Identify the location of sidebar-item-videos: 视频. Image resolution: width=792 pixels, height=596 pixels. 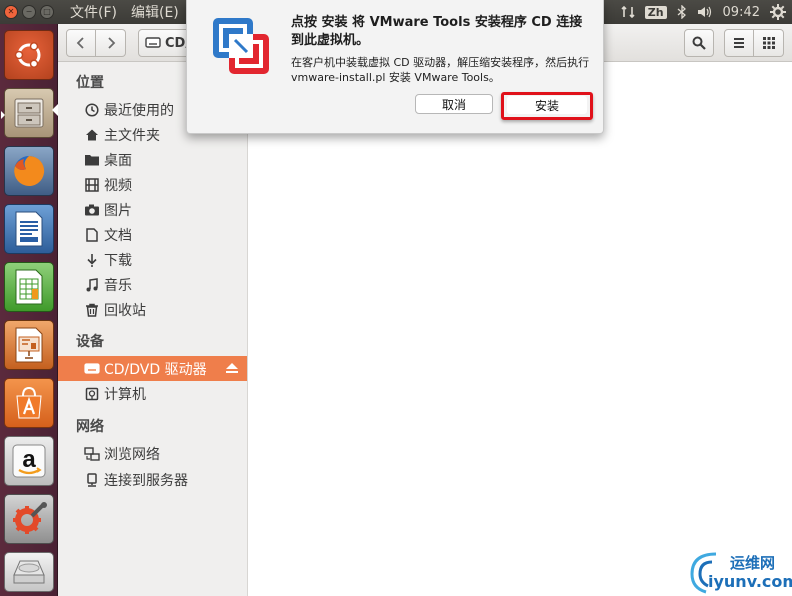
(152, 184).